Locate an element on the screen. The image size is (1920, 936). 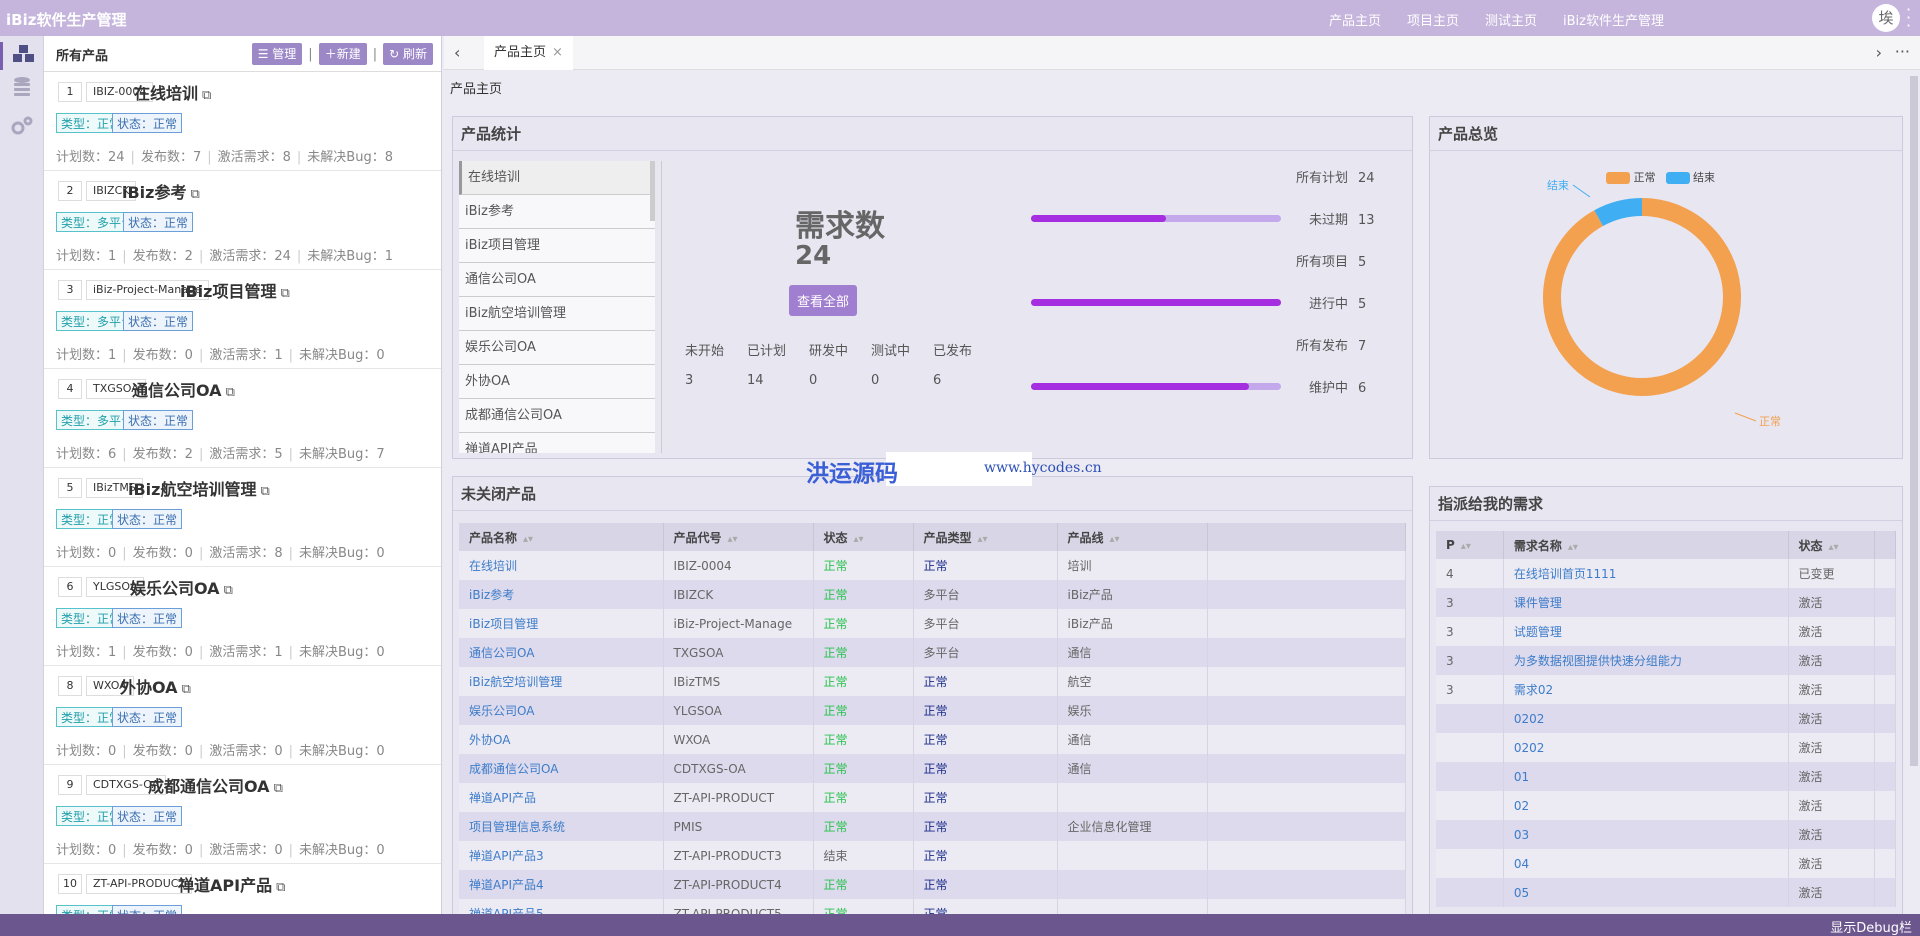
table-cell: 04 is located at coordinates (1646, 863).